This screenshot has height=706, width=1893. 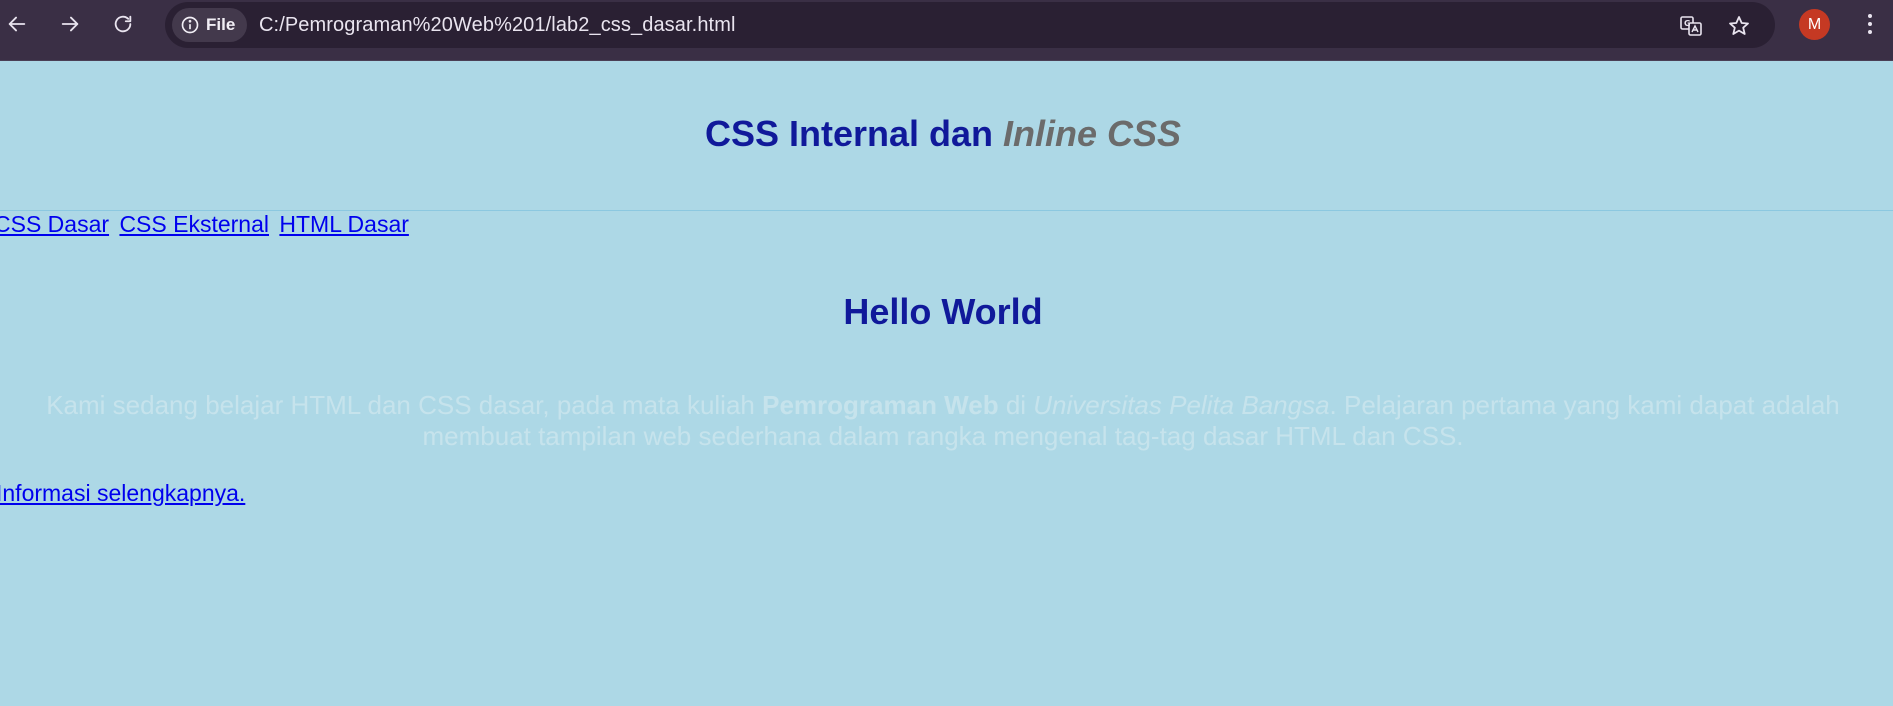 I want to click on forward-arrow-icon, so click(x=70, y=24).